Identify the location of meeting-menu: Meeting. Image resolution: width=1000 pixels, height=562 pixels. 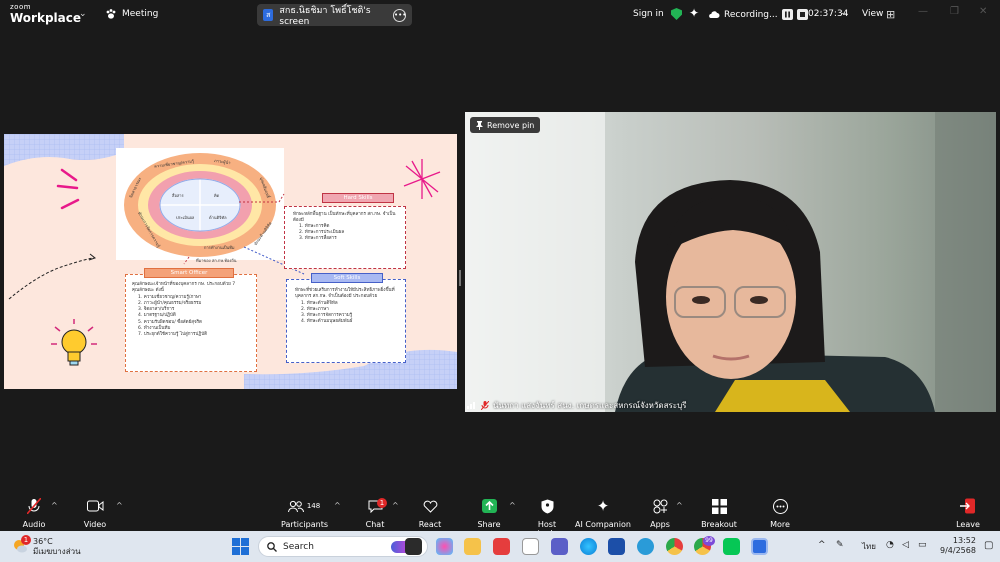
(131, 14).